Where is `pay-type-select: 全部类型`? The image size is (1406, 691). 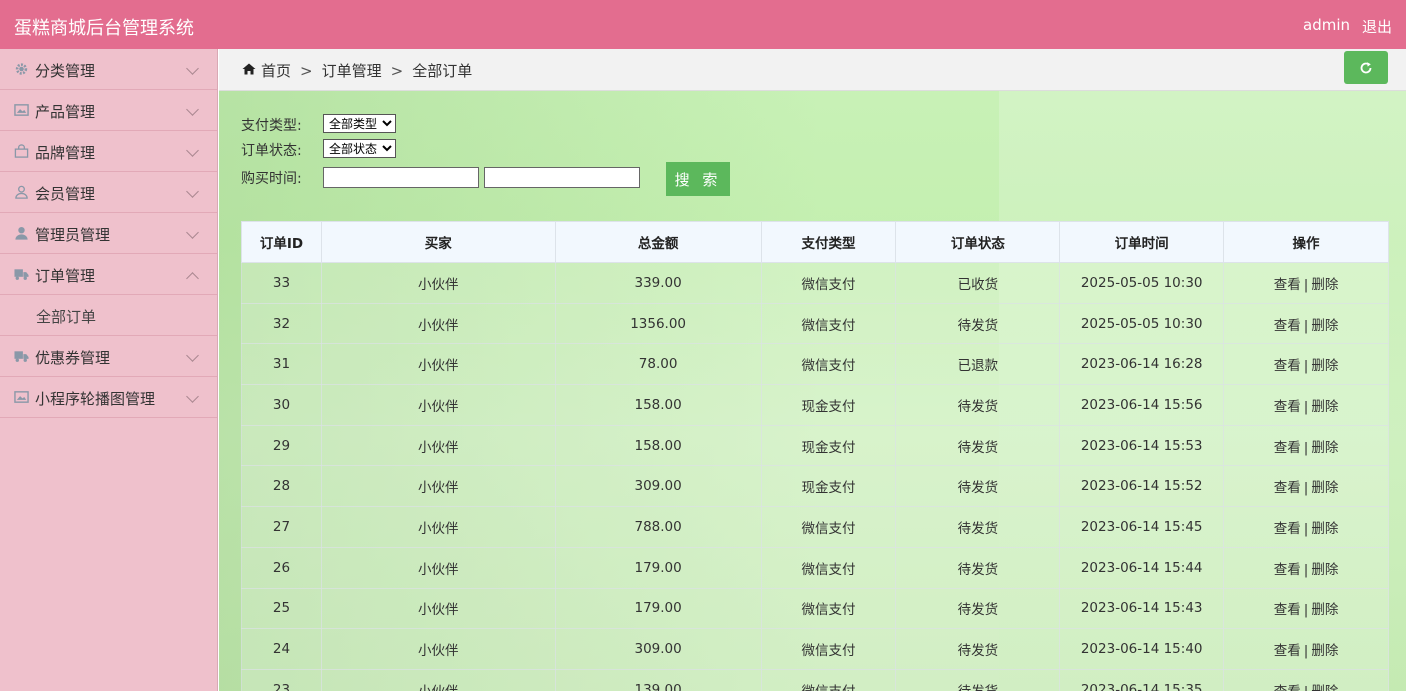
pay-type-select: 全部类型 is located at coordinates (359, 123).